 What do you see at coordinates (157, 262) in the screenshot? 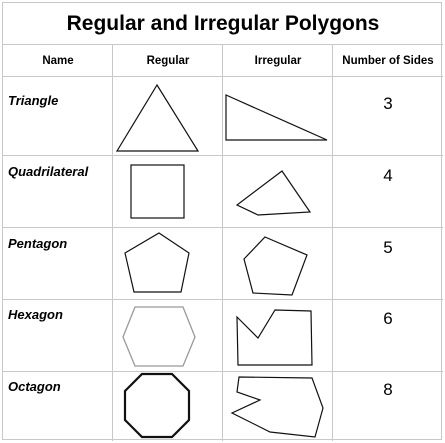
I see `regular-pentagon-shape` at bounding box center [157, 262].